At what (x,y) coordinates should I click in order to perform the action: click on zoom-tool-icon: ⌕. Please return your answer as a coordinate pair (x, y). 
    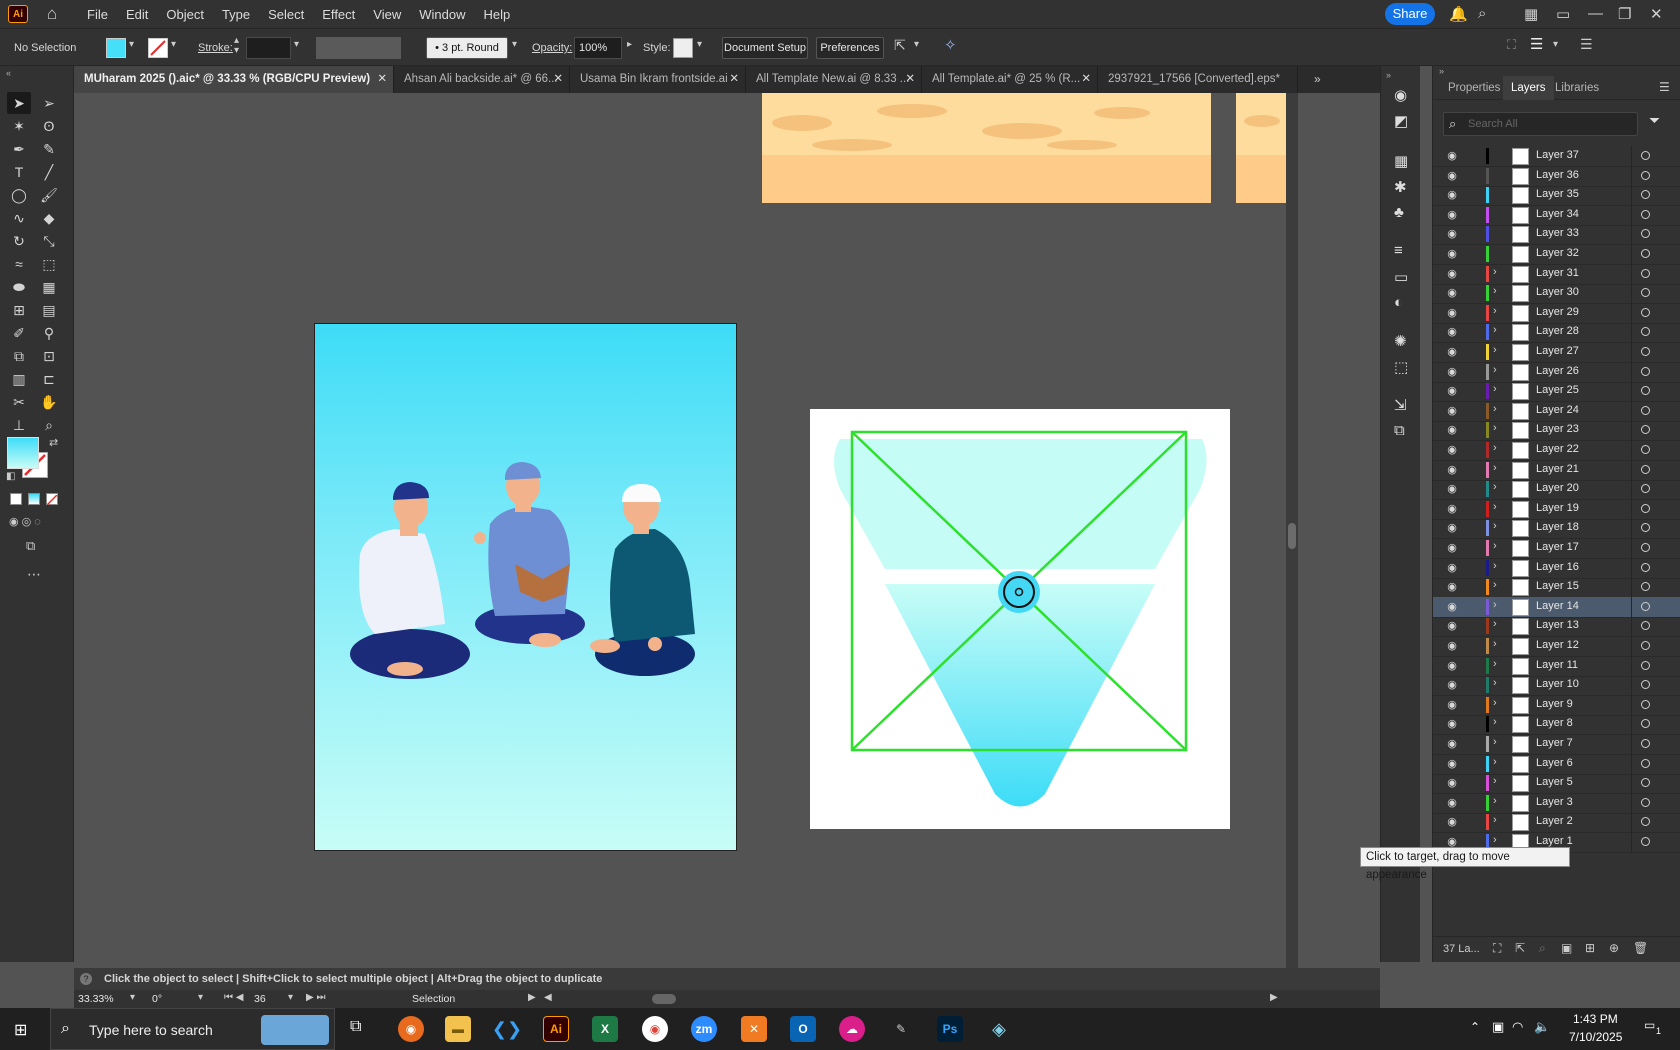
    Looking at the image, I should click on (49, 425).